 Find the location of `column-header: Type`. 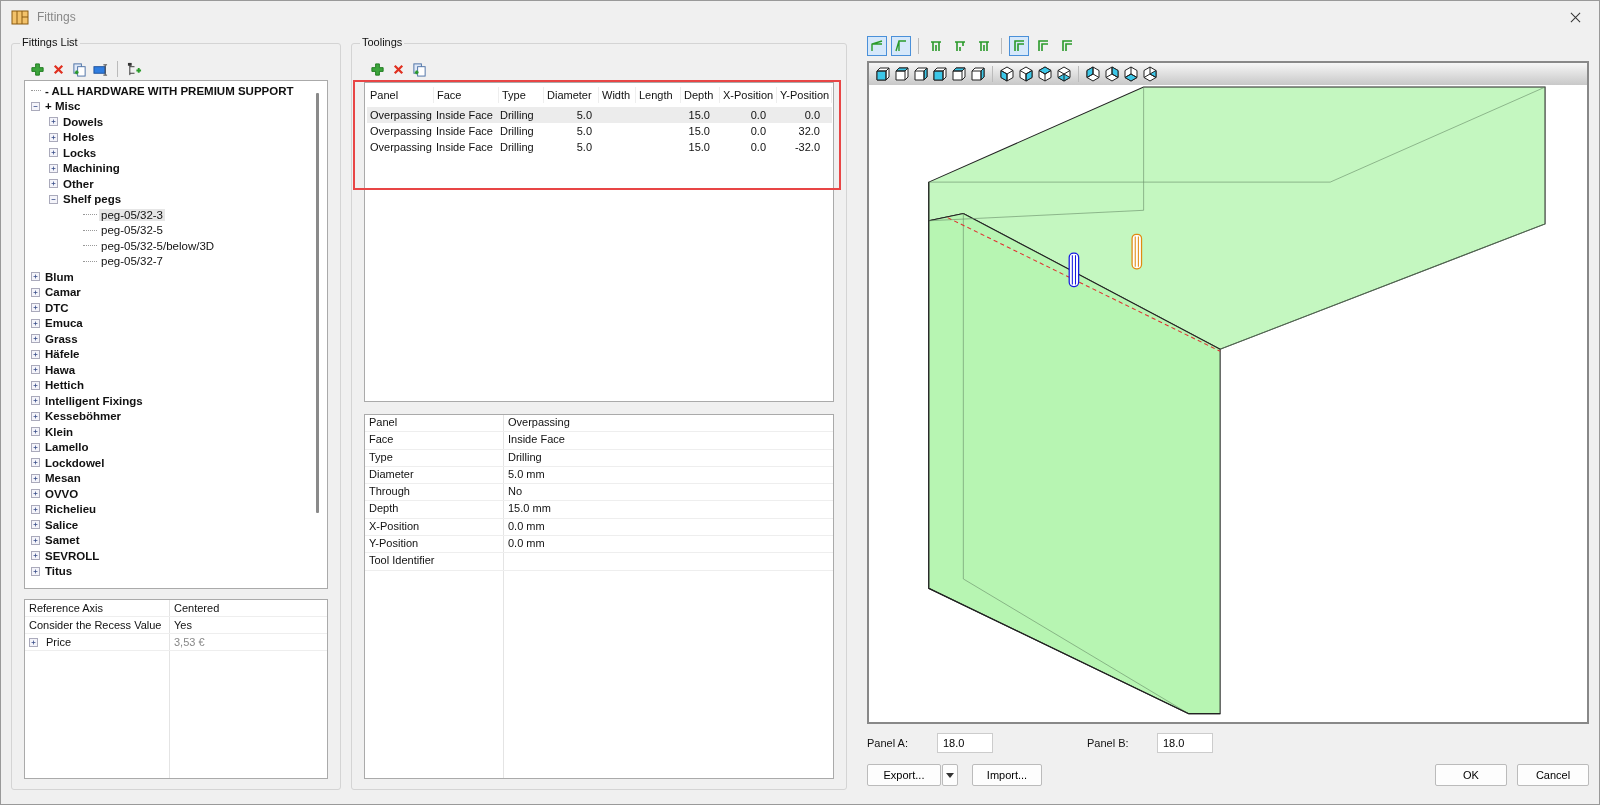

column-header: Type is located at coordinates (521, 95).